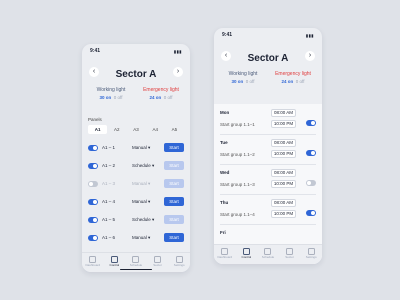 This screenshot has height=300, width=400. I want to click on sector-header: ‹ Sector A ›, so click(136, 72).